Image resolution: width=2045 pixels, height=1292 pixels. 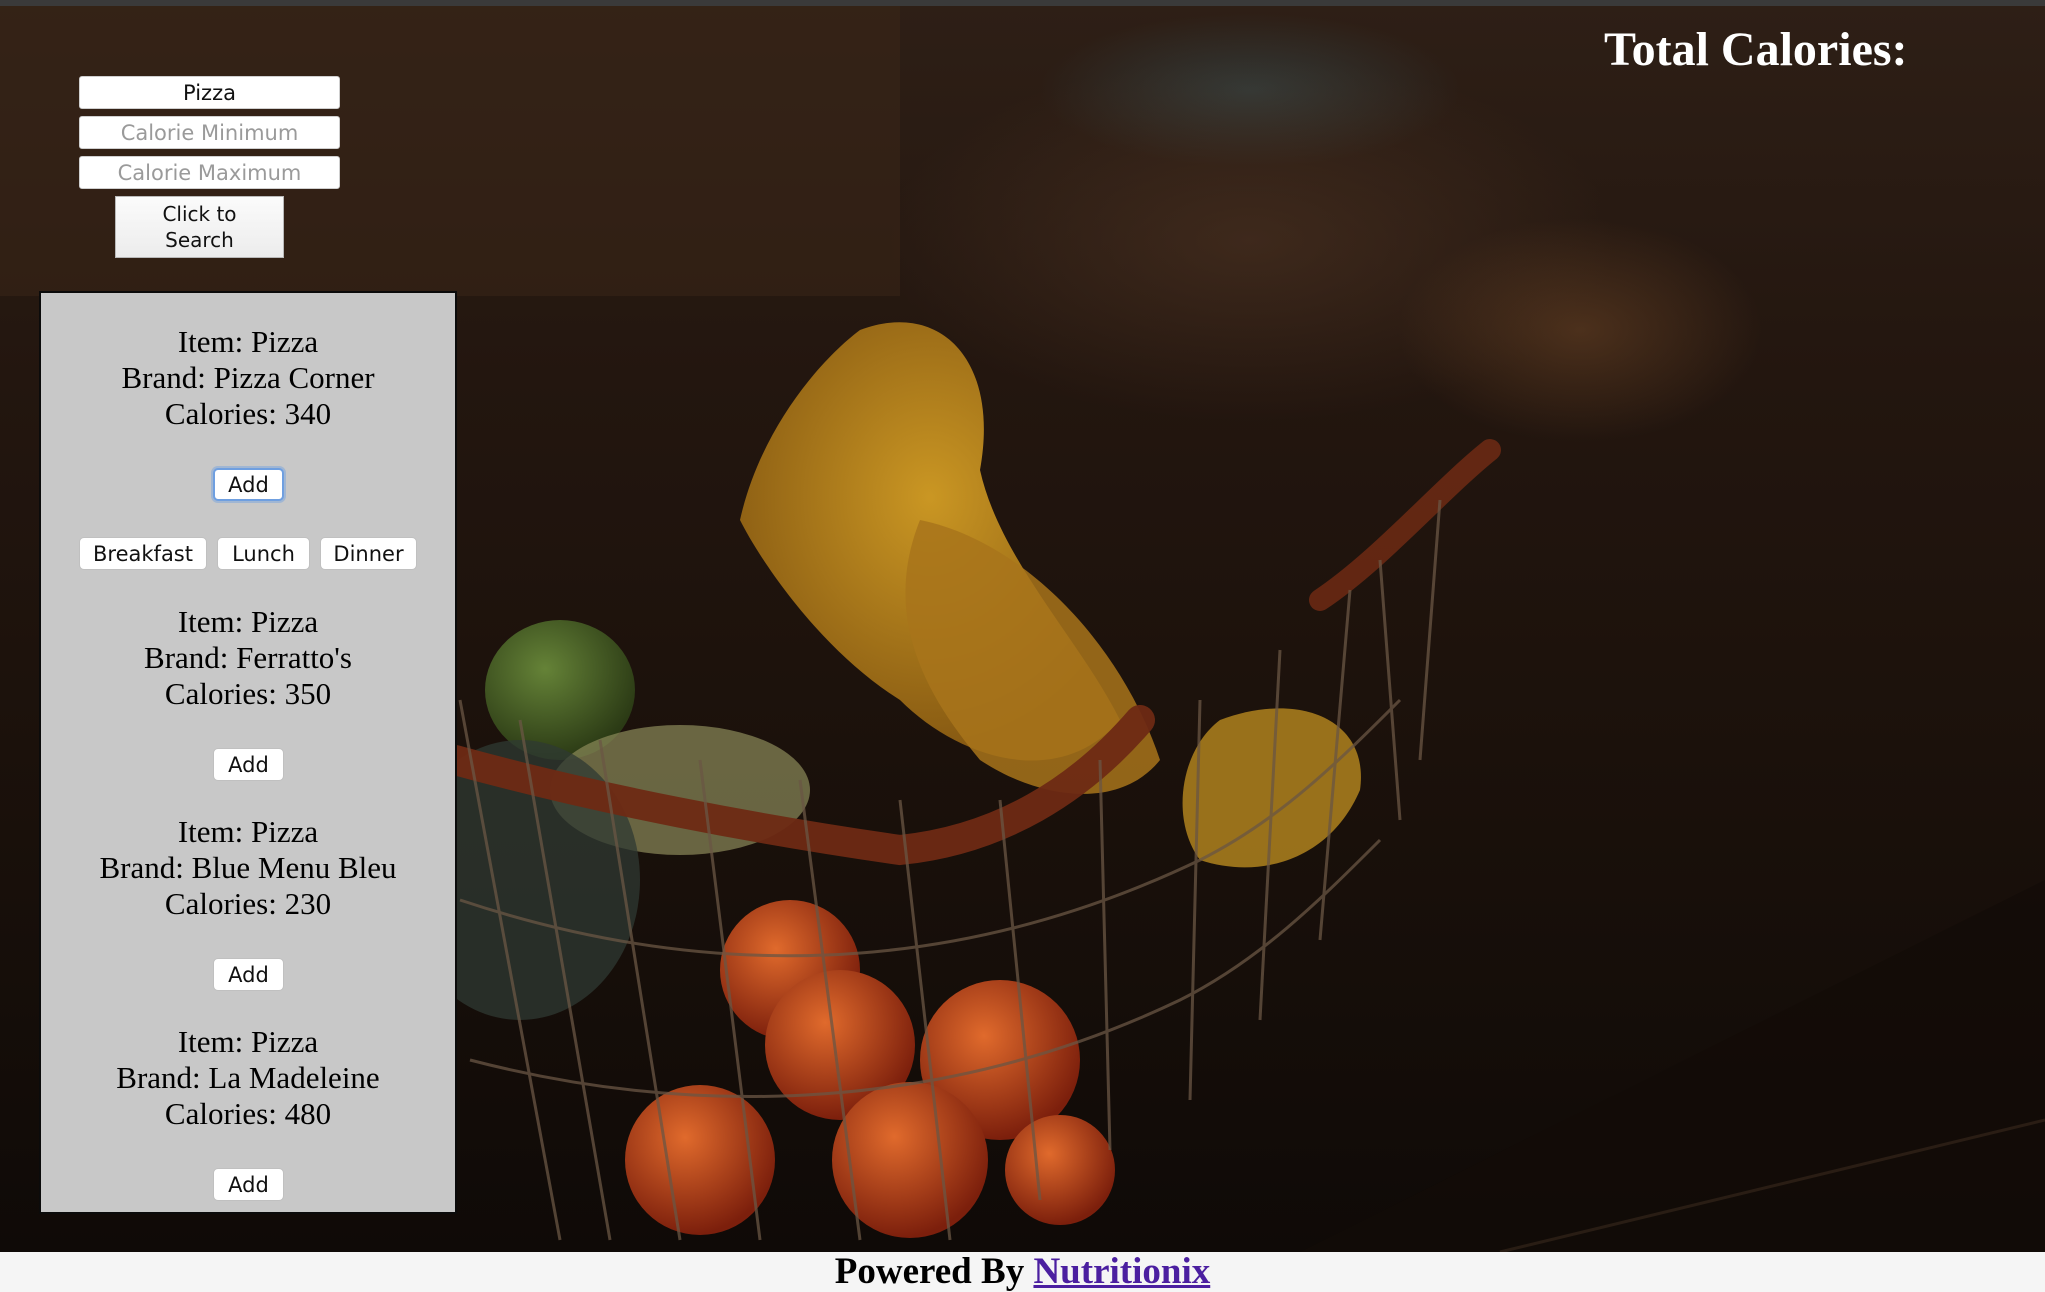 What do you see at coordinates (1121, 1271) in the screenshot?
I see `nutritionix-link: Nutritionix` at bounding box center [1121, 1271].